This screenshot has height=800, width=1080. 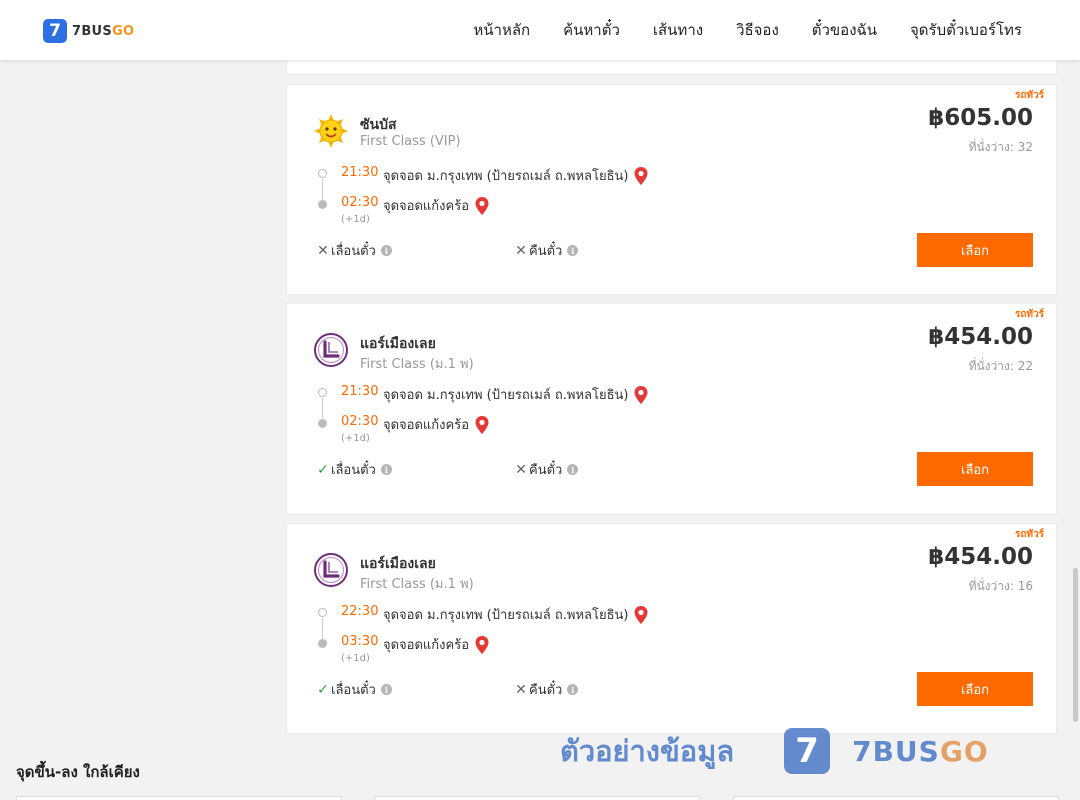 What do you see at coordinates (410, 141) in the screenshot?
I see `seat-class: First Class (VIP)` at bounding box center [410, 141].